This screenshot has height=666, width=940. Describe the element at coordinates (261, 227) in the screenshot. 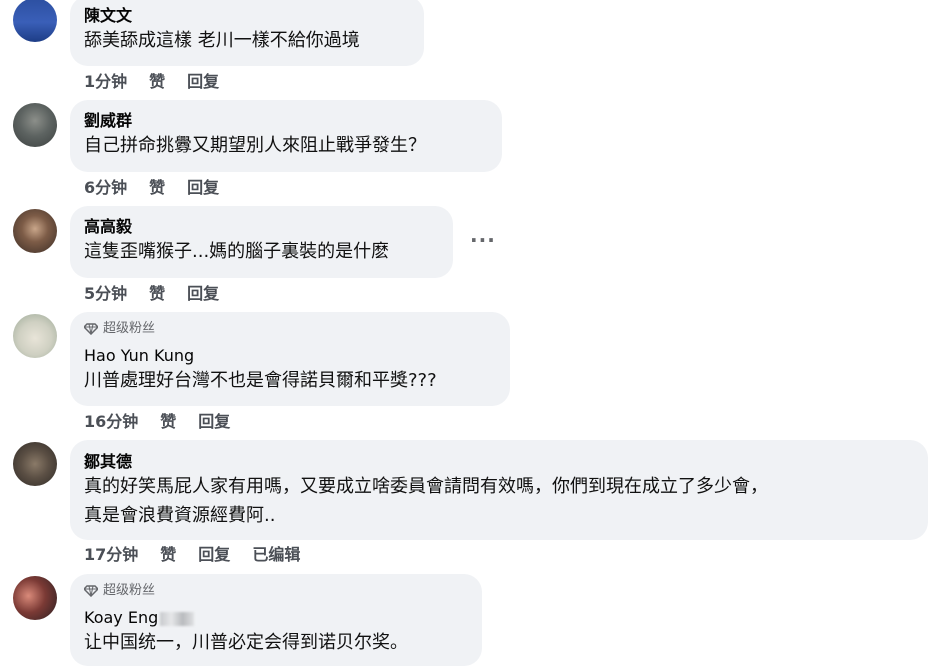

I see `comment-author: 高高毅` at that location.